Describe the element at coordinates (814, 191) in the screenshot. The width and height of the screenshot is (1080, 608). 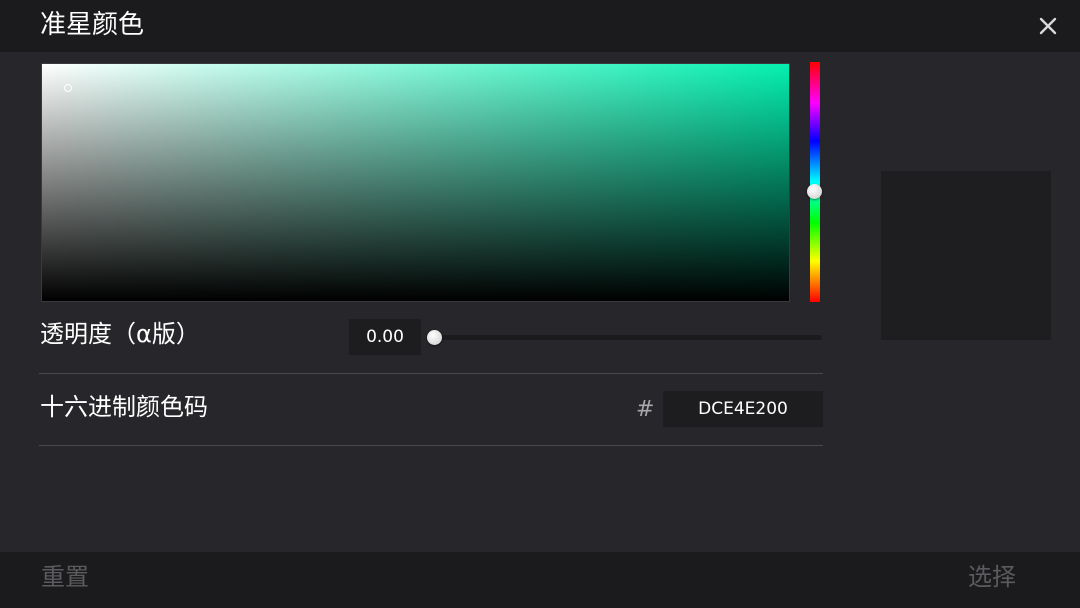
I see `hue-slider-thumb` at that location.